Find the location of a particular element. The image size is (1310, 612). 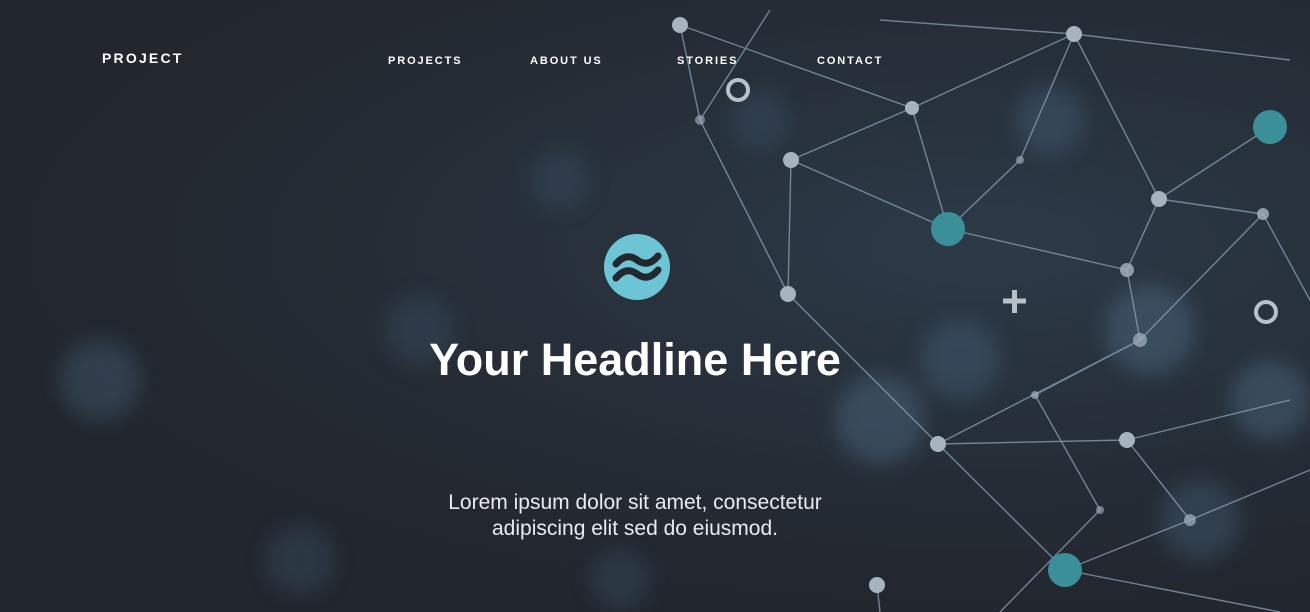

nav-item-projects: PROJECTS is located at coordinates (425, 61).